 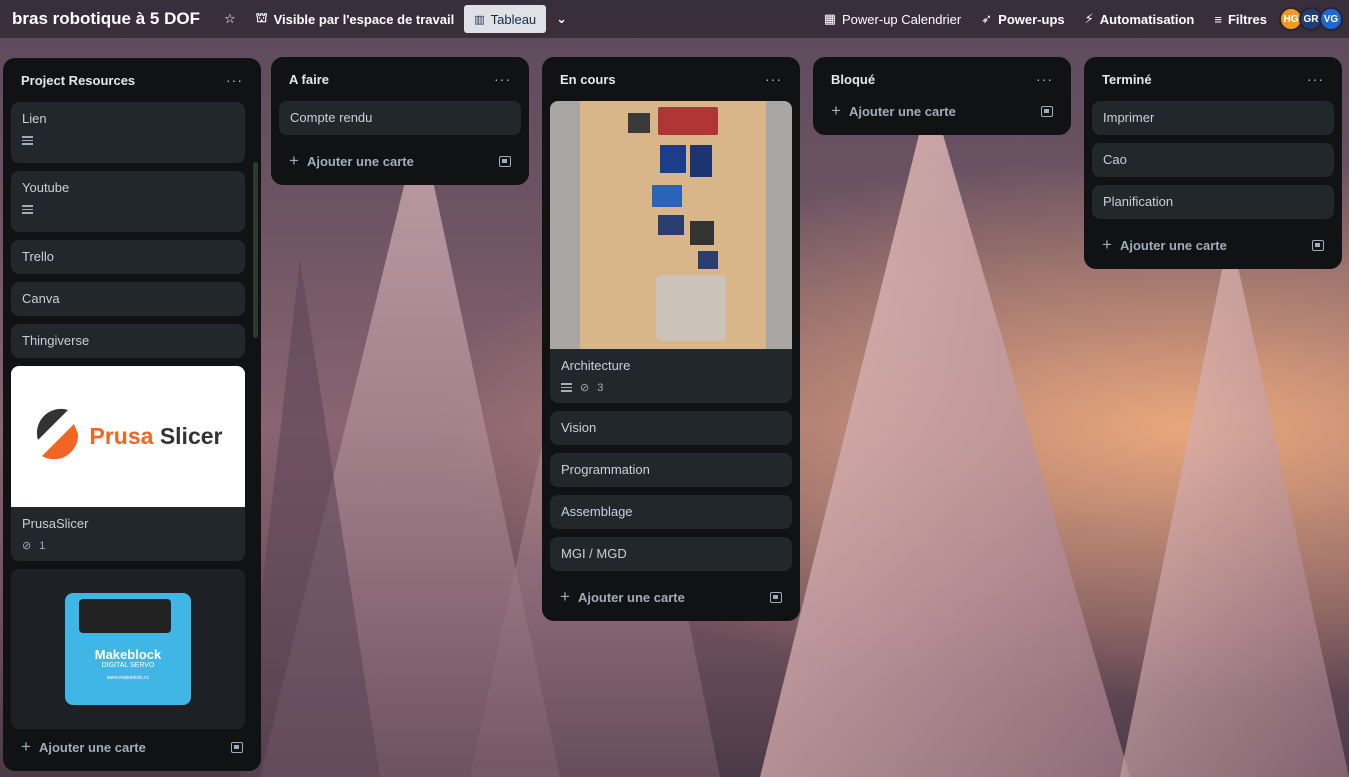 I want to click on card-lien: Lien, so click(x=128, y=132).